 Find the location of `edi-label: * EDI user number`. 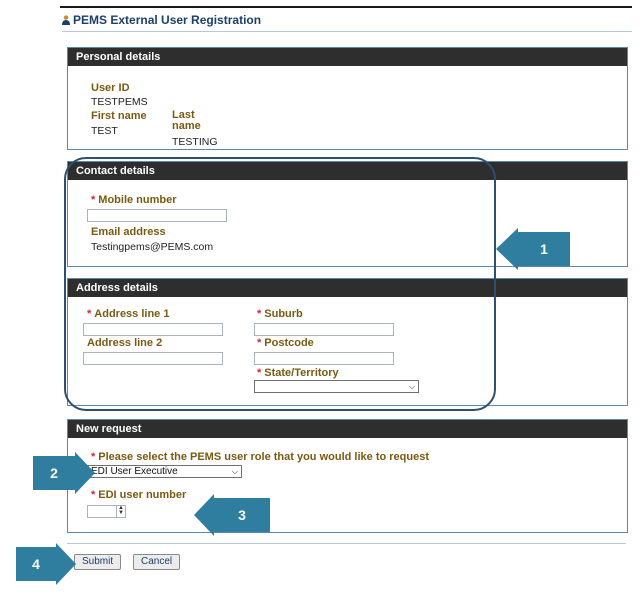

edi-label: * EDI user number is located at coordinates (138, 495).